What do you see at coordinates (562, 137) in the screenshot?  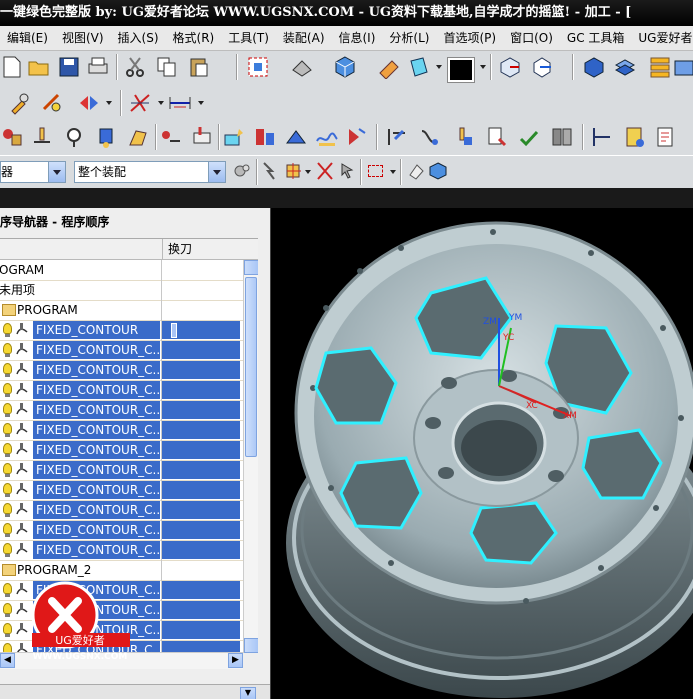 I see `cl-file-icon` at bounding box center [562, 137].